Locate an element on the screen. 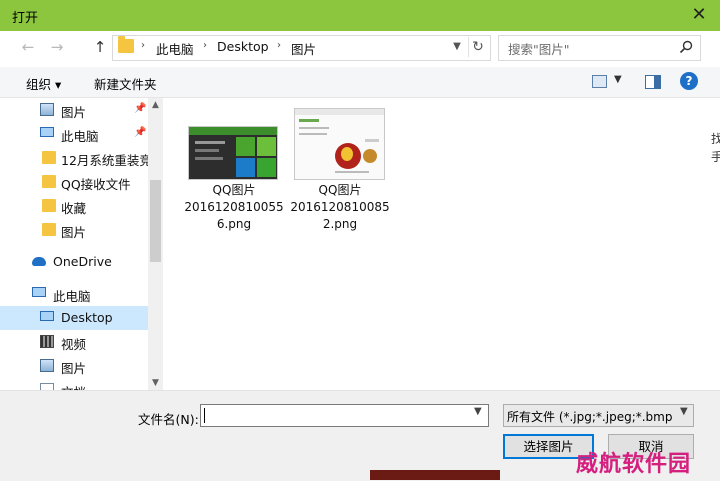 The height and width of the screenshot is (481, 720). scroll-up-icon: ▲ is located at coordinates (155, 105).